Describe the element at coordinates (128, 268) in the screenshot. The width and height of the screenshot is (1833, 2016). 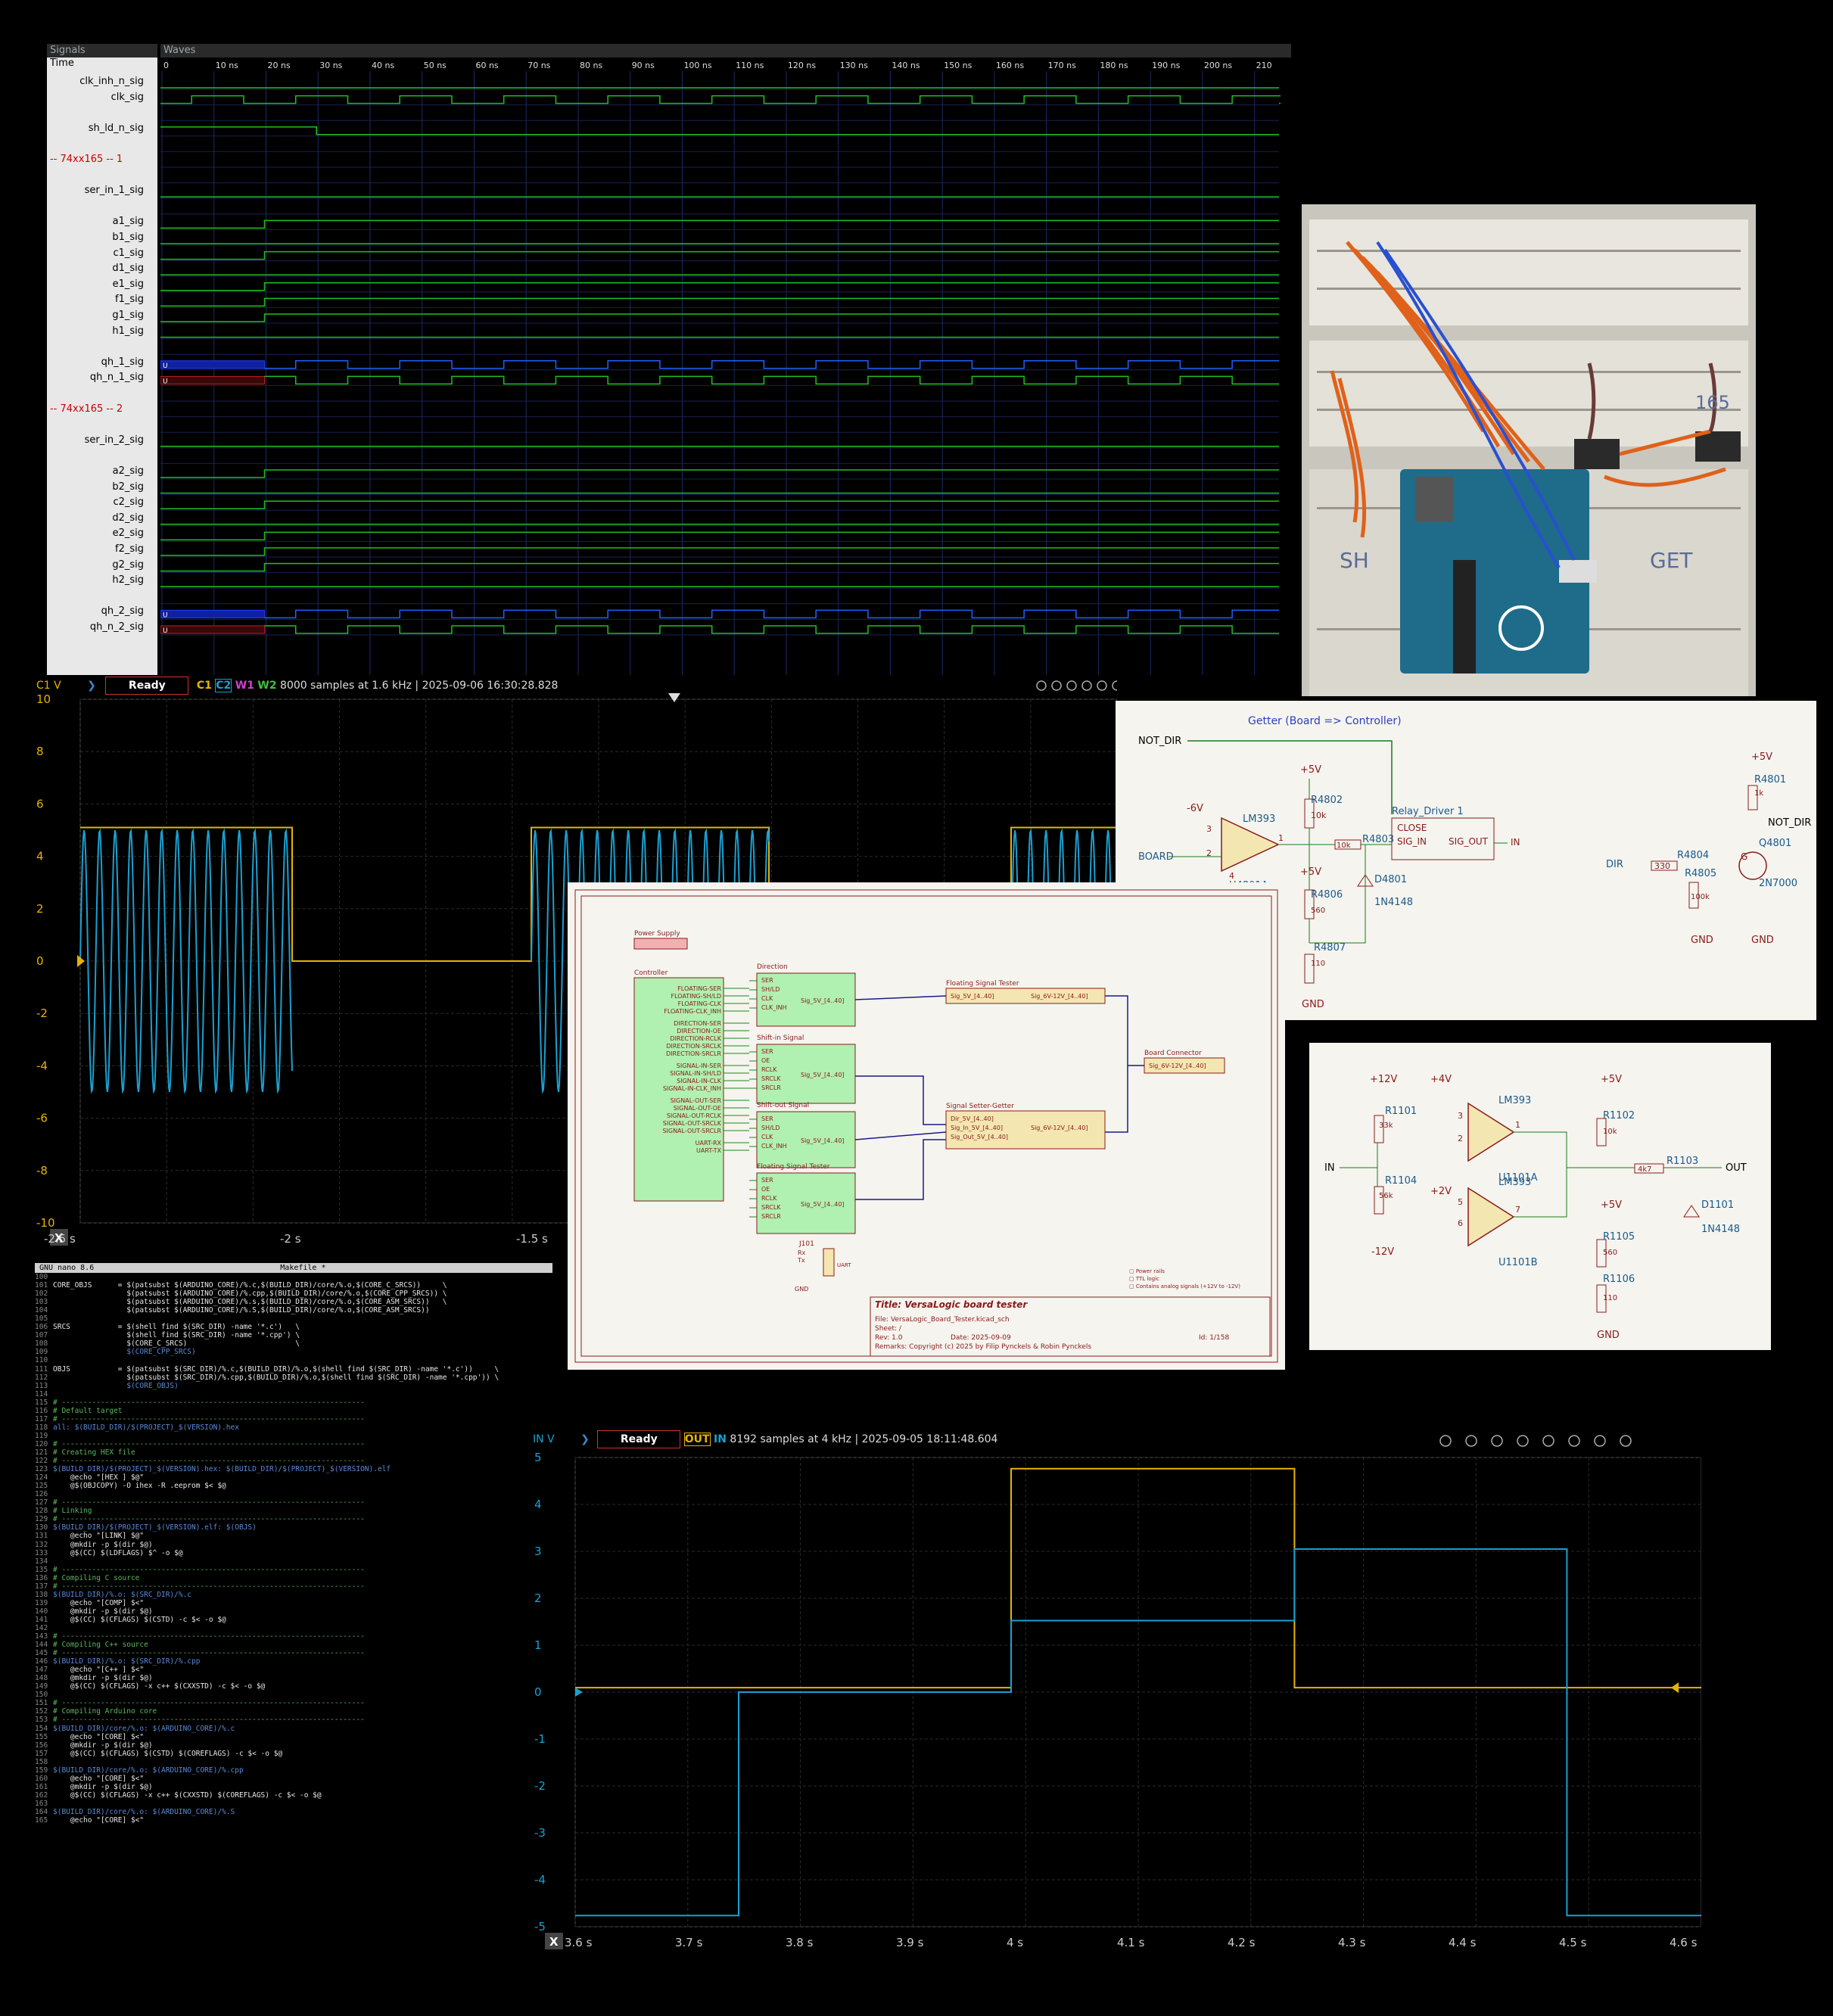
I see `signal-name: d1_sig` at that location.